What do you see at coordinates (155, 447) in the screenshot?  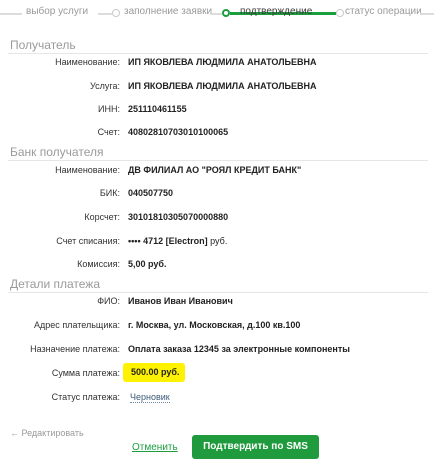 I see `cancel-link: Отменить` at bounding box center [155, 447].